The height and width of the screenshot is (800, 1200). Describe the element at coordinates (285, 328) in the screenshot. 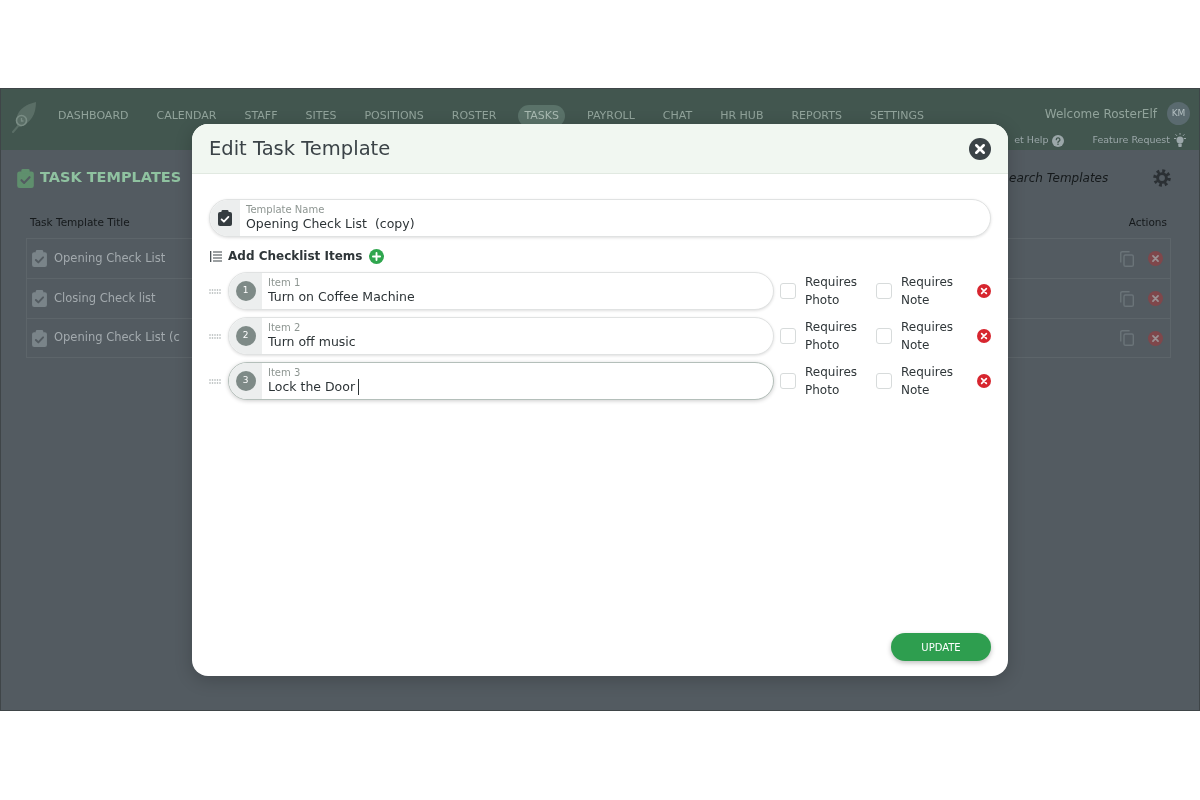

I see `field-label: Item 2` at that location.